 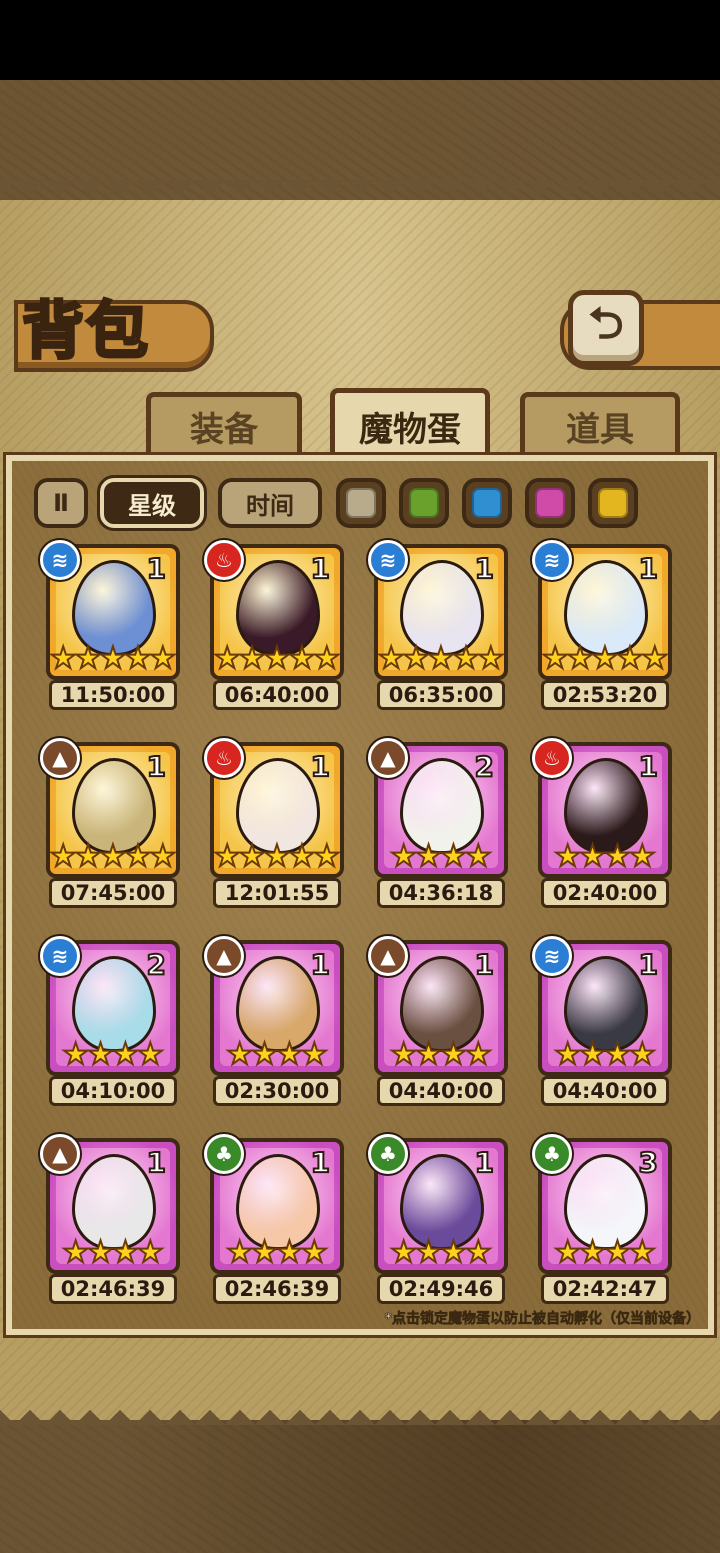 What do you see at coordinates (224, 430) in the screenshot?
I see `tab-label: 装备` at bounding box center [224, 430].